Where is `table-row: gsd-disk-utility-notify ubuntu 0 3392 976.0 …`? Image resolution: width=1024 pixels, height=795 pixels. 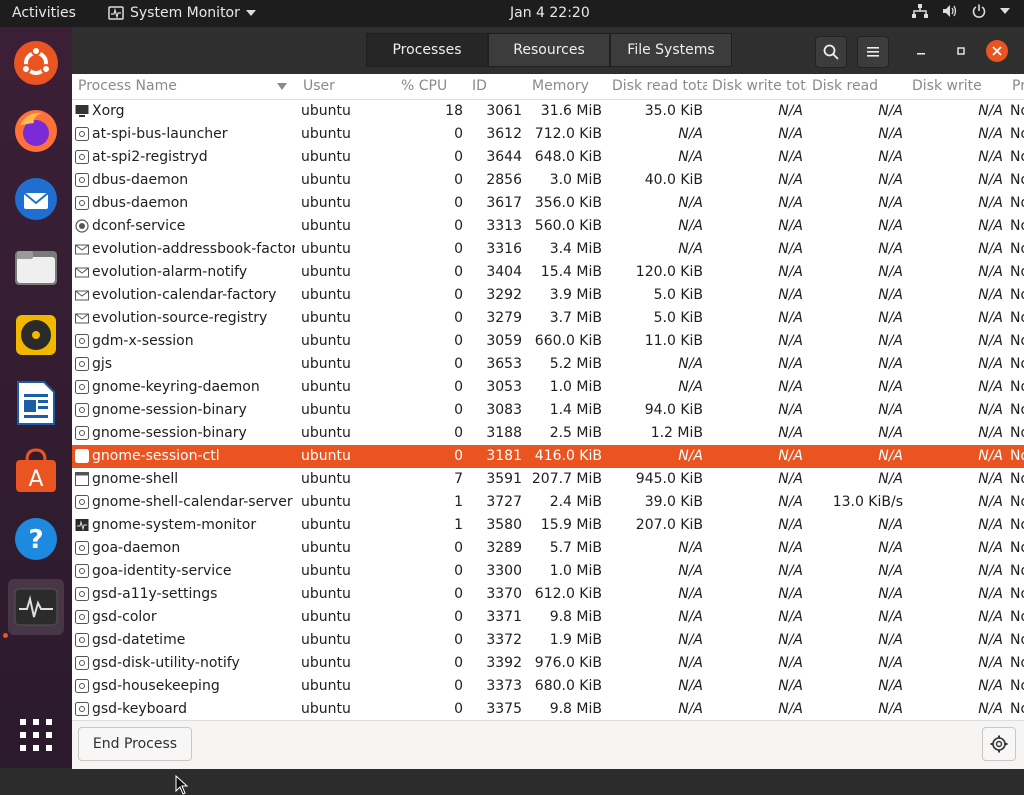
table-row: gsd-disk-utility-notify ubuntu 0 3392 976.0 … is located at coordinates (548, 663).